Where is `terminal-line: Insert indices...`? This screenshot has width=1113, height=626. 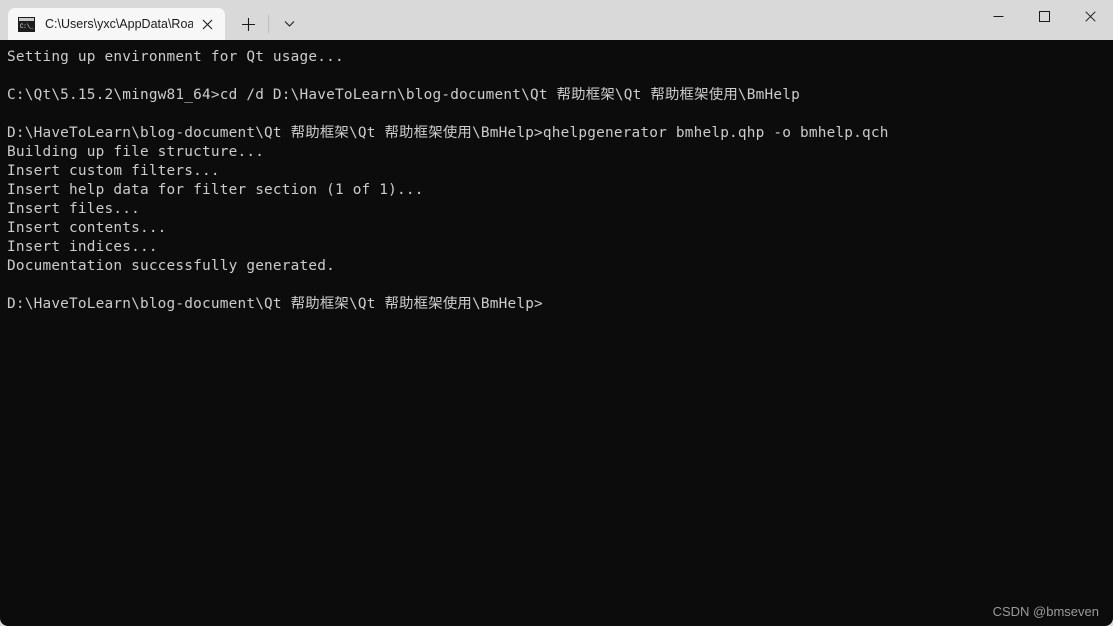 terminal-line: Insert indices... is located at coordinates (82, 247).